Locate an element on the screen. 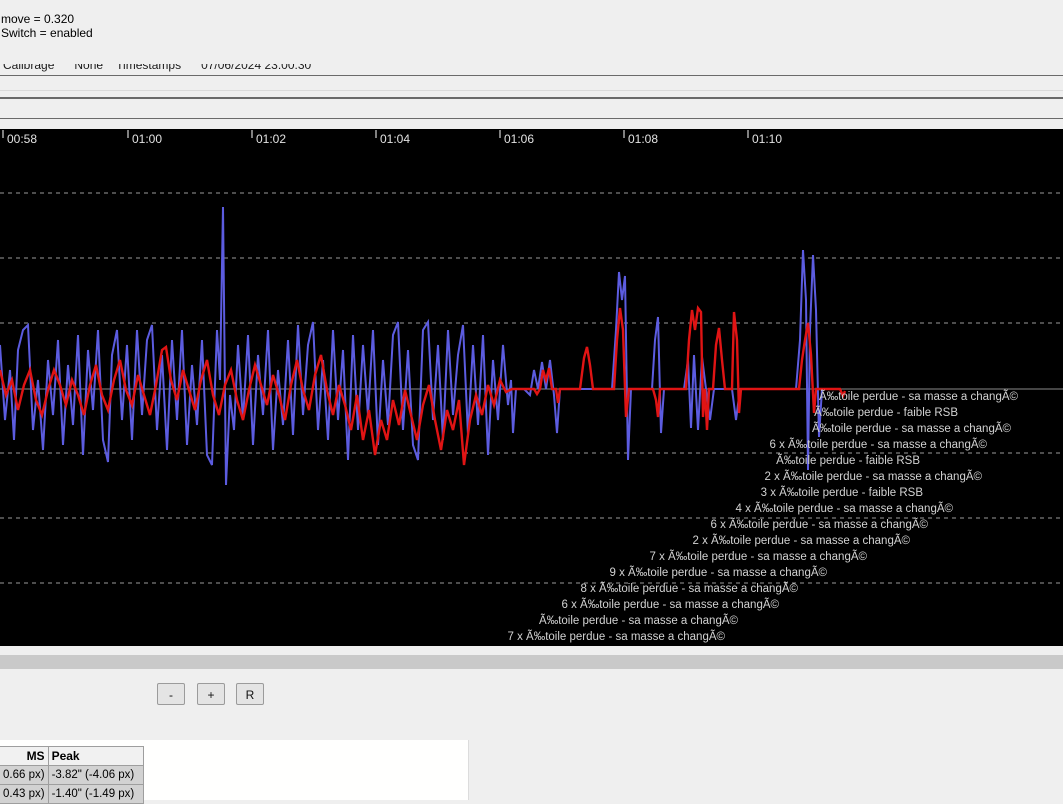  event-message: 4 x Ã‰toile perdue - sa masse a changÃ© is located at coordinates (844, 509).